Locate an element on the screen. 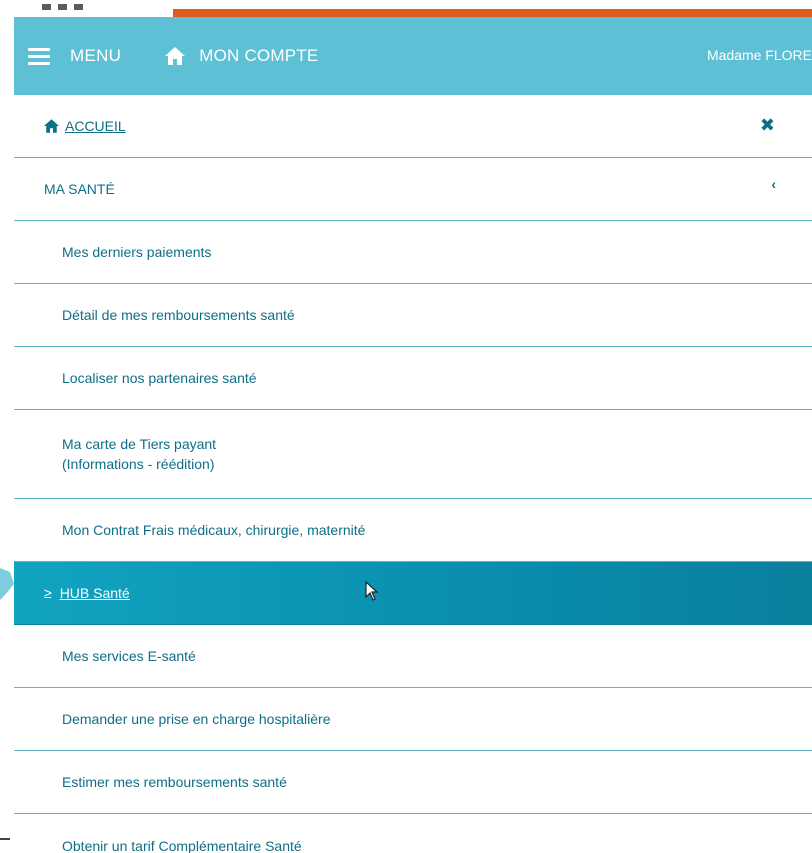 This screenshot has height=853, width=812. home-link: ACCUEIL is located at coordinates (85, 126).